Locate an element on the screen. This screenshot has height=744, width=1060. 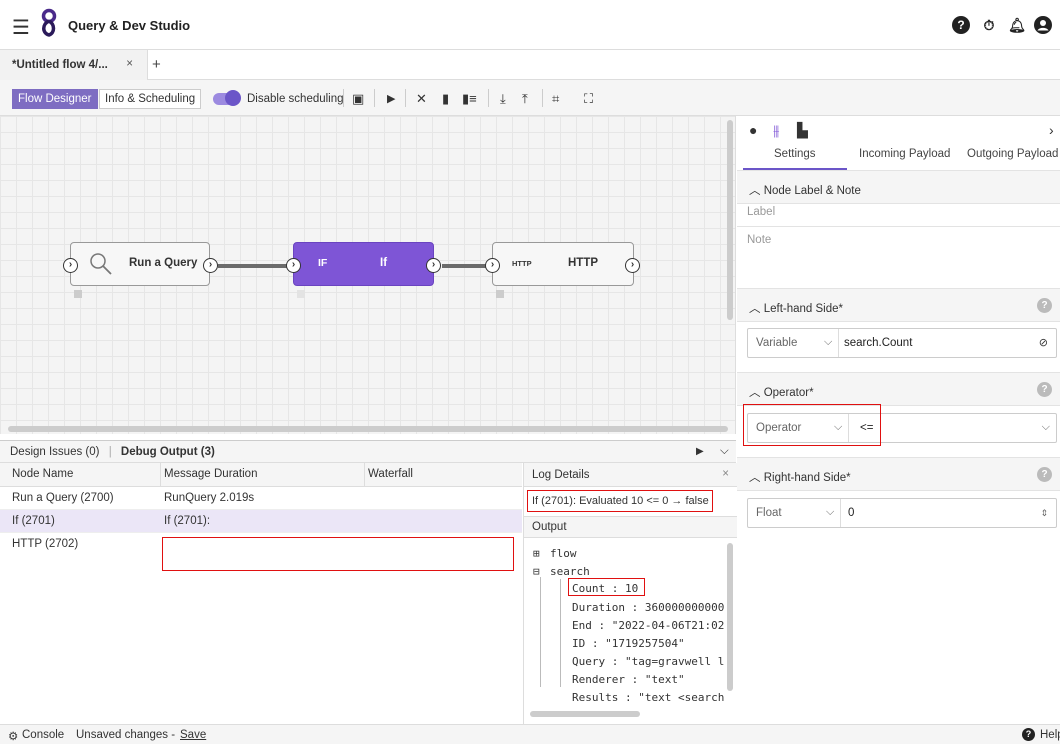
clear-icon: ✕ is located at coordinates (421, 99).